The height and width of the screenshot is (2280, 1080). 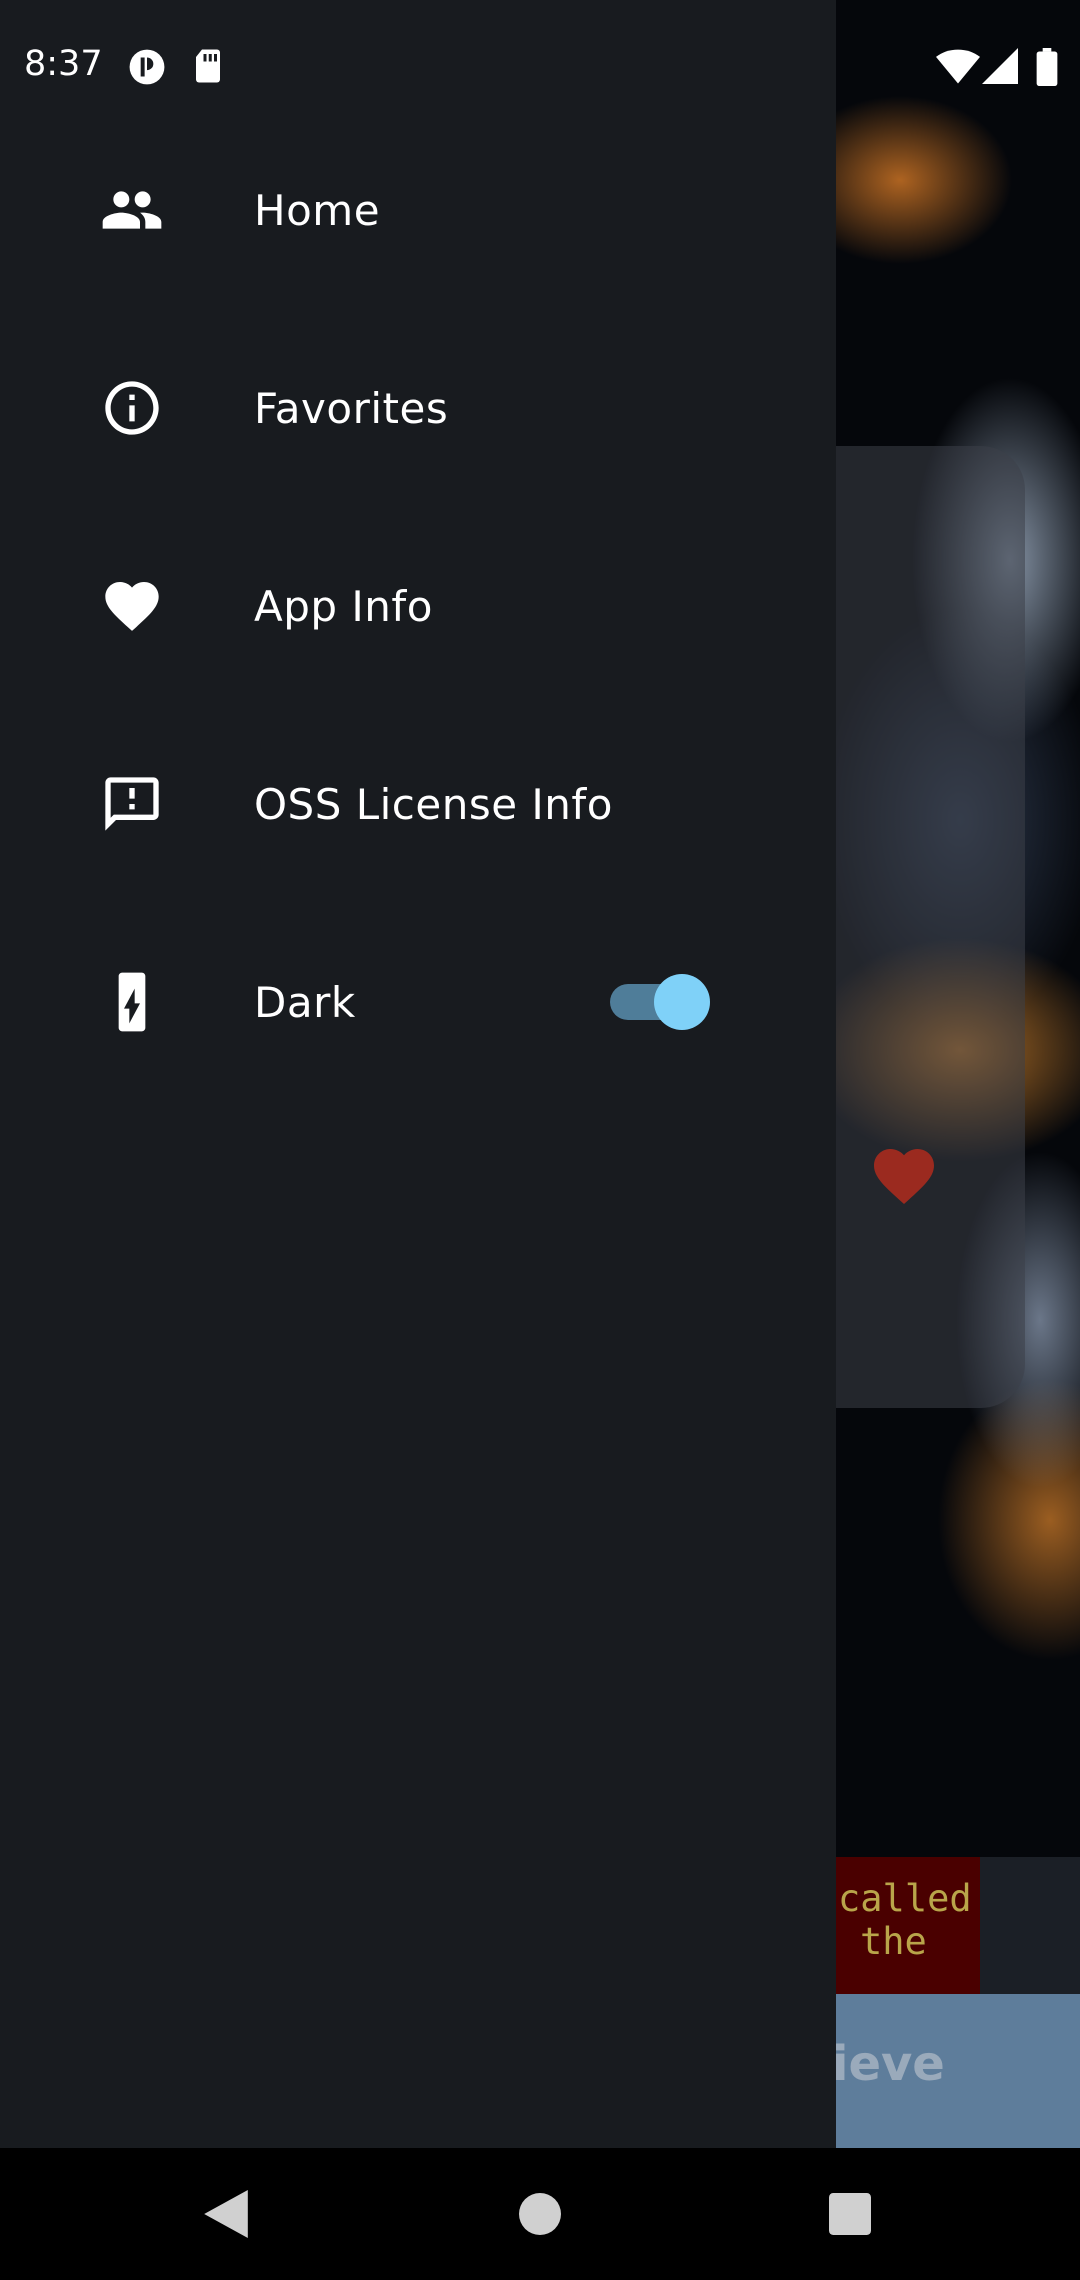 What do you see at coordinates (958, 66) in the screenshot?
I see `wifi-icon` at bounding box center [958, 66].